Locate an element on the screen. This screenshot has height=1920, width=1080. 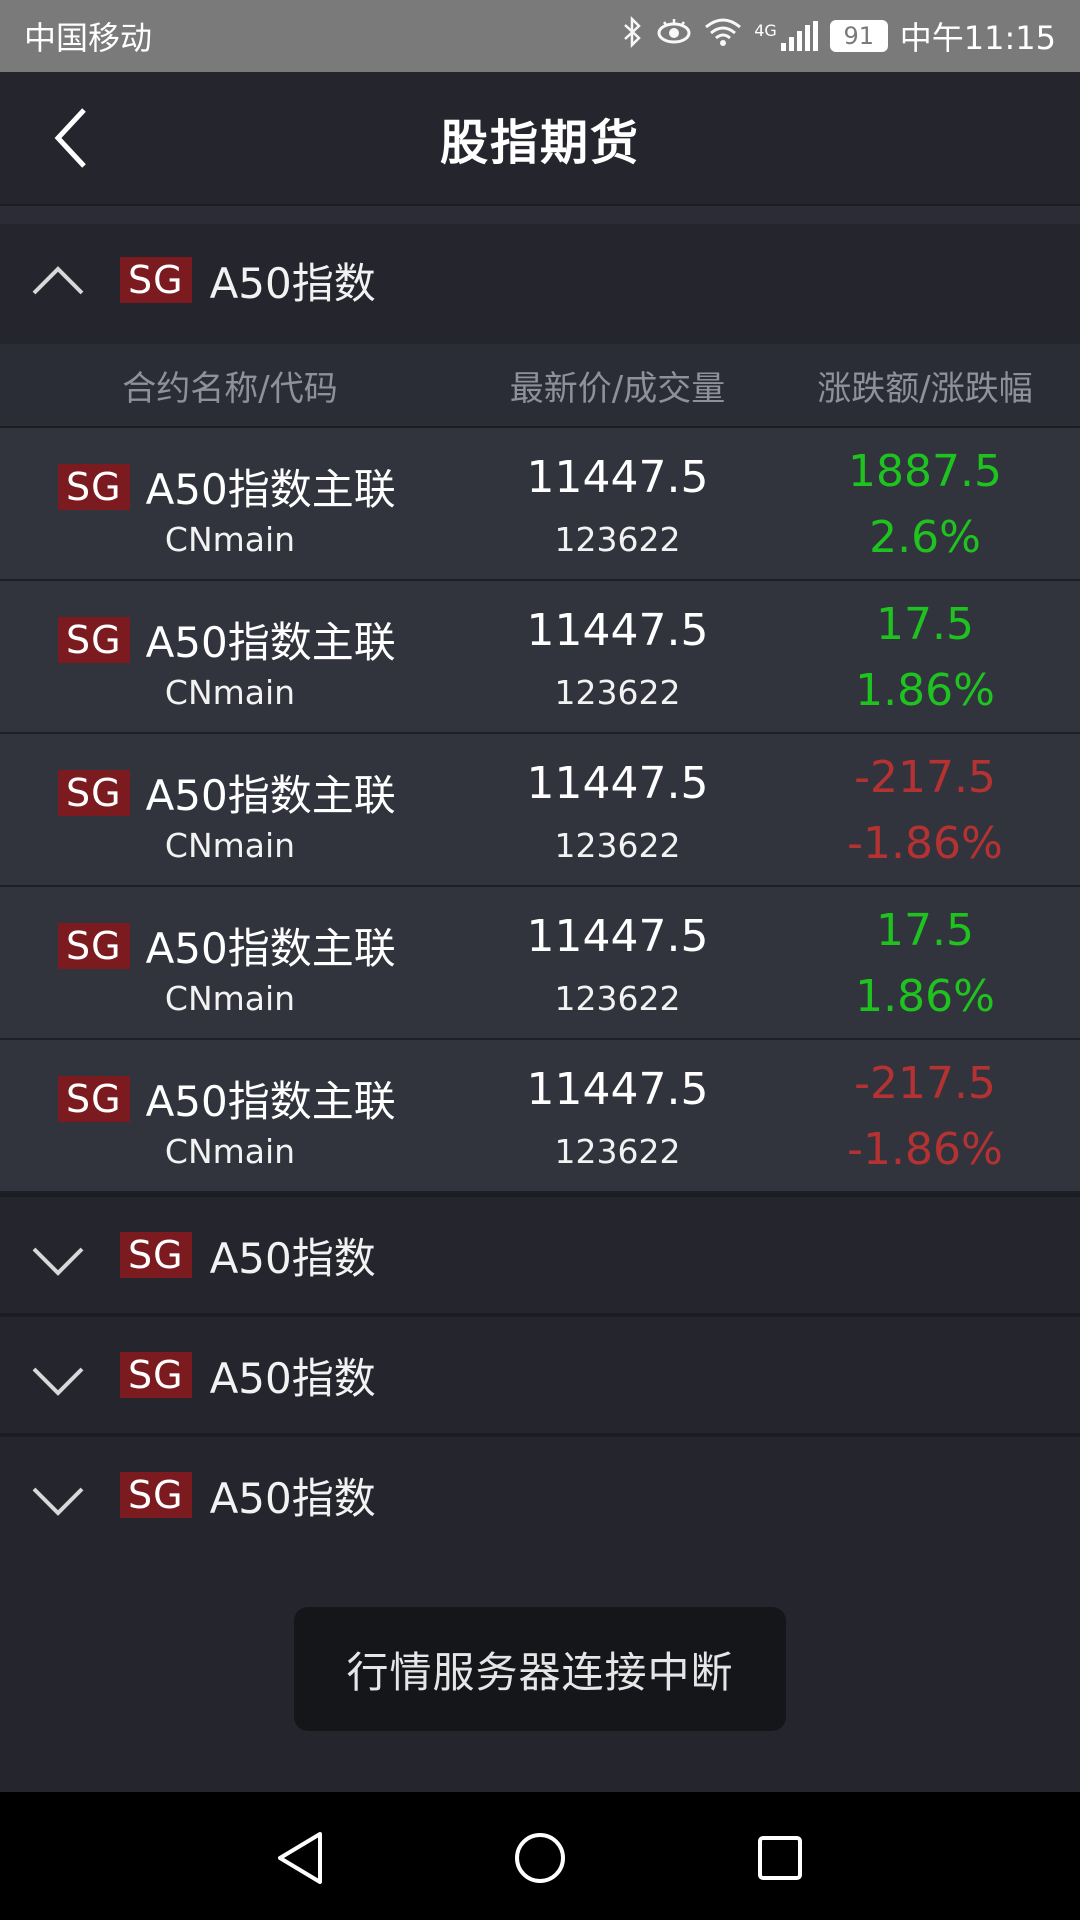
table-header: 合约名称/代码 最新价/成交量 涨跌额/涨跌幅 is located at coordinates (540, 386).